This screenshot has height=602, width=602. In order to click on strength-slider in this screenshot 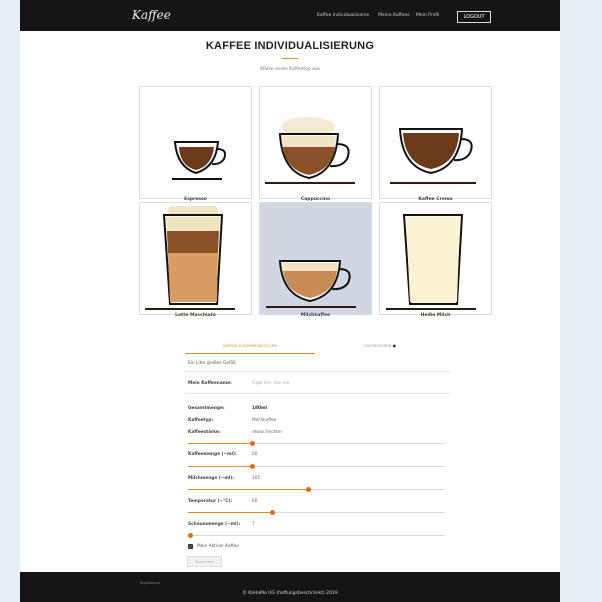, I will do `click(316, 443)`.